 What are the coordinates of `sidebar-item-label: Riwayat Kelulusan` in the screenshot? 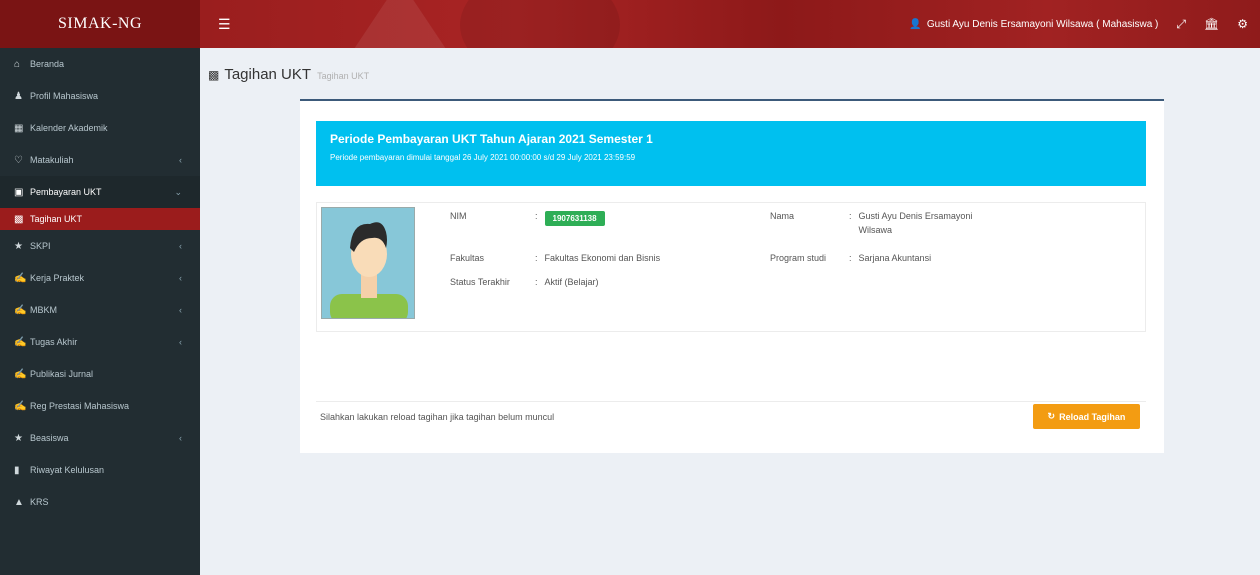 It's located at (67, 470).